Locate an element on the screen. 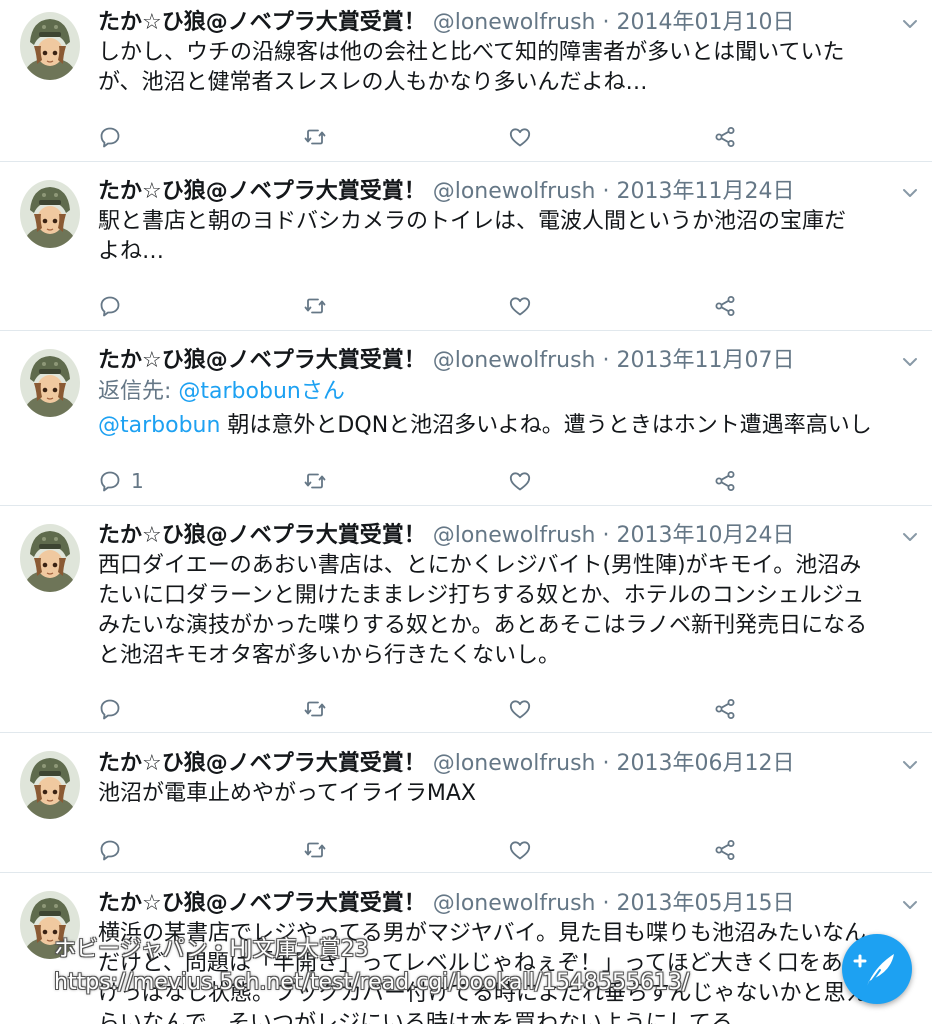  tweet-text: 池沼が電車止めやがってイライラMAX is located at coordinates (502, 794).